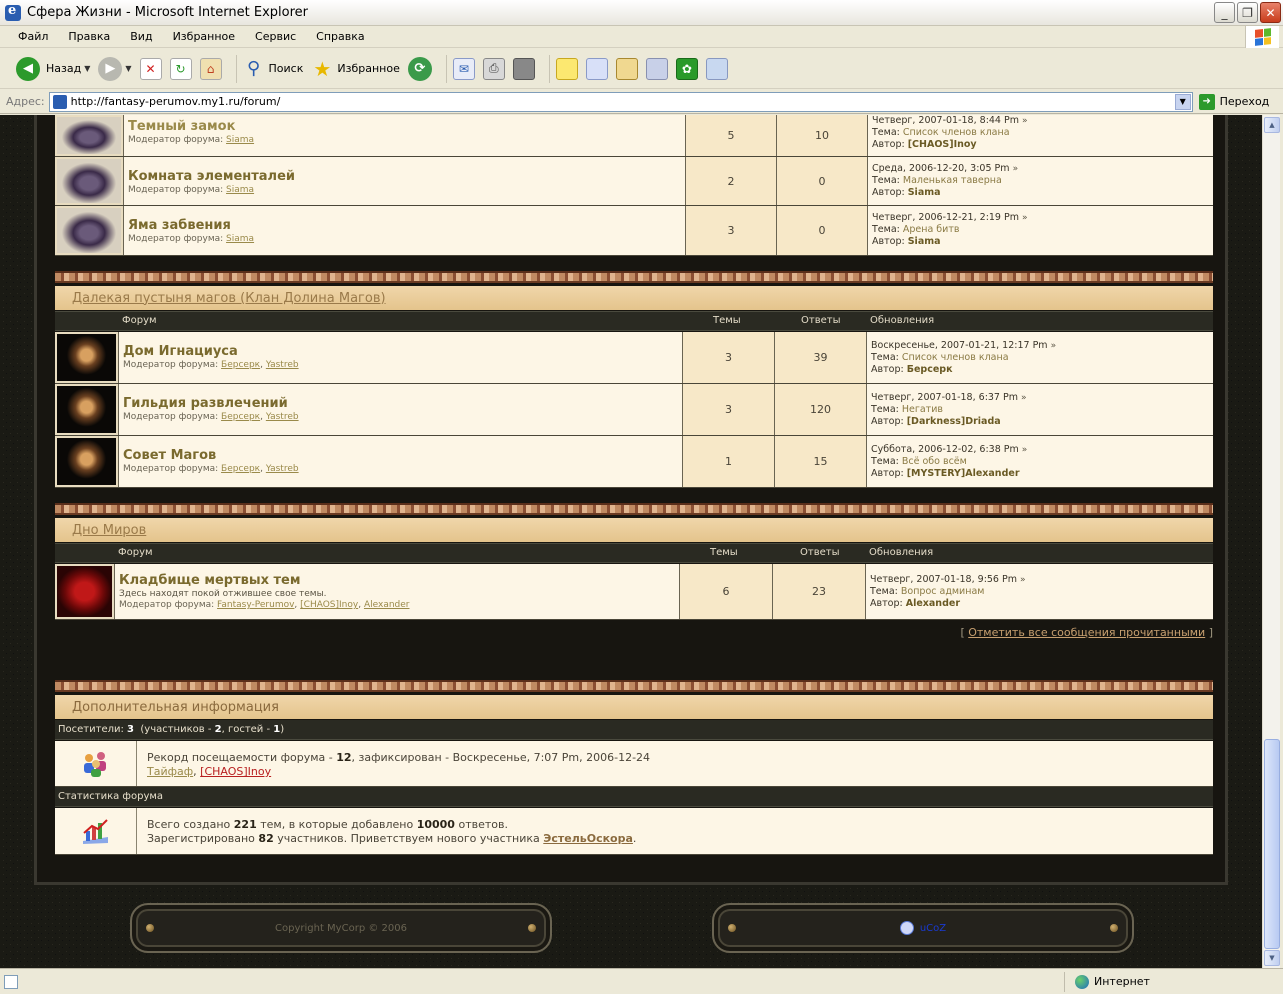  I want to click on research-icon, so click(656, 68).